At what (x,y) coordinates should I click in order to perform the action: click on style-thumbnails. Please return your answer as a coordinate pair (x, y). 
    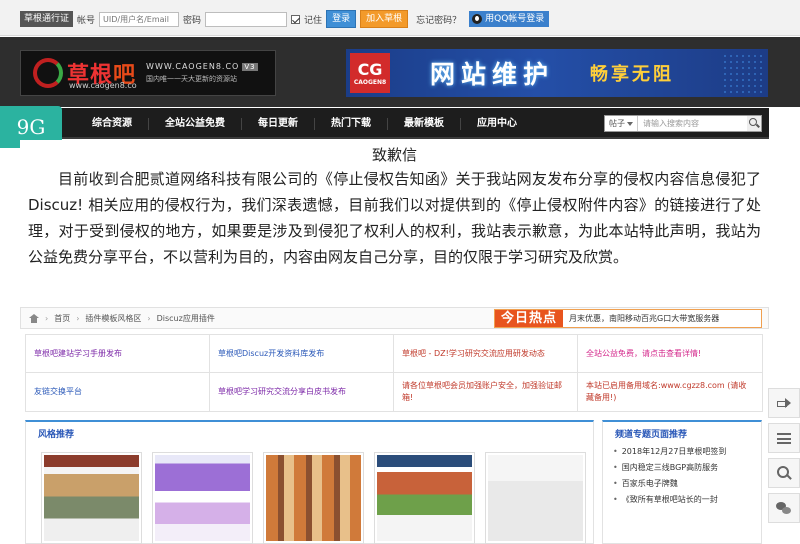
    Looking at the image, I should click on (313, 498).